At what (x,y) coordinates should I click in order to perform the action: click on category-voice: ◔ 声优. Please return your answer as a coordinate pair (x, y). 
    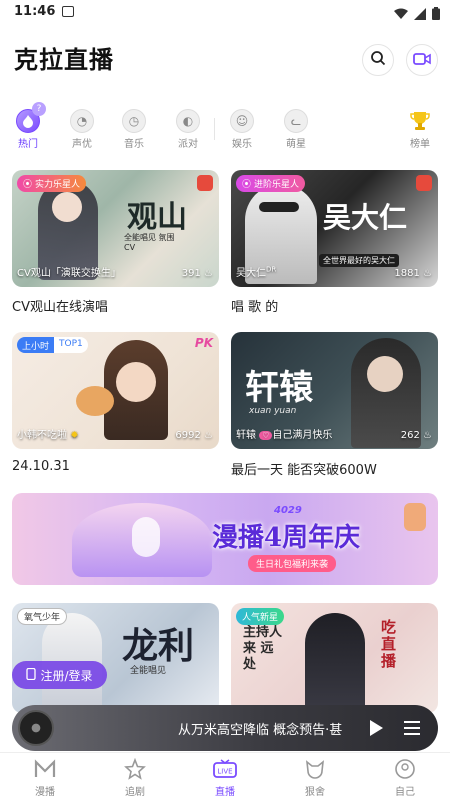
    Looking at the image, I should click on (82, 127).